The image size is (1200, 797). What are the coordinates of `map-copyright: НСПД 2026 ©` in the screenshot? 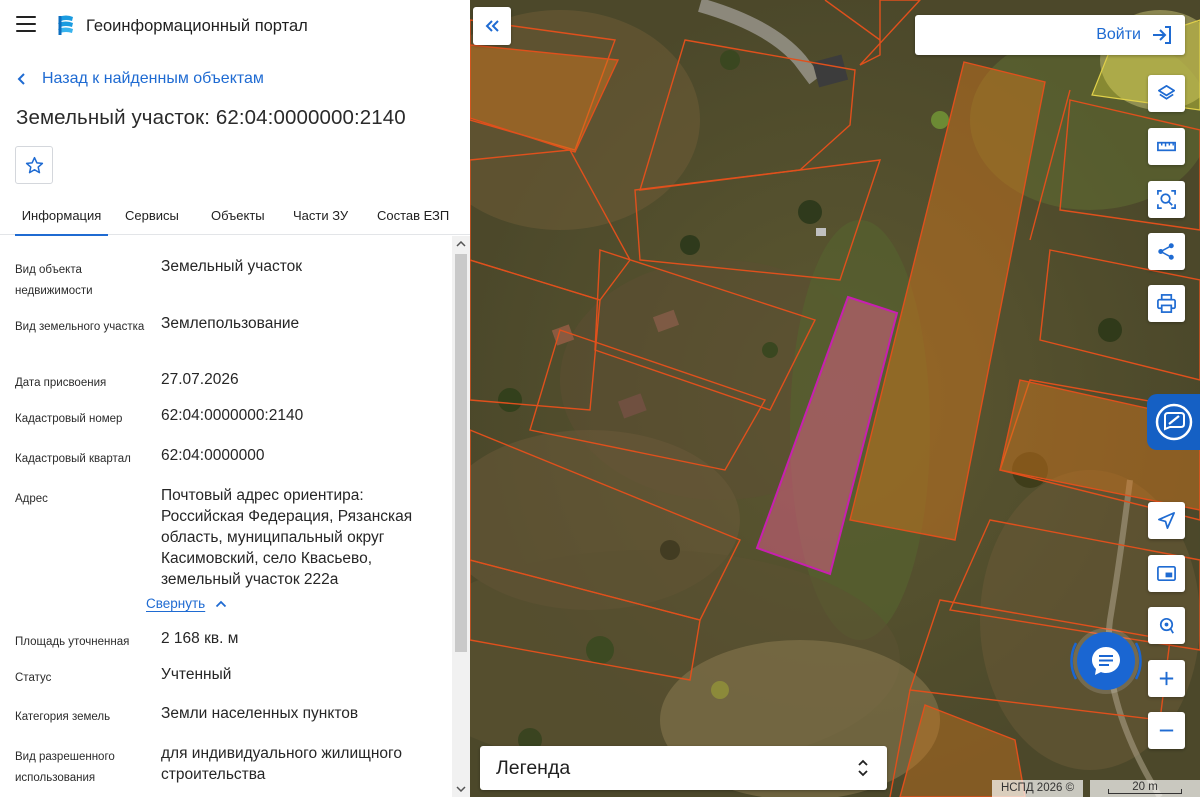 It's located at (1037, 788).